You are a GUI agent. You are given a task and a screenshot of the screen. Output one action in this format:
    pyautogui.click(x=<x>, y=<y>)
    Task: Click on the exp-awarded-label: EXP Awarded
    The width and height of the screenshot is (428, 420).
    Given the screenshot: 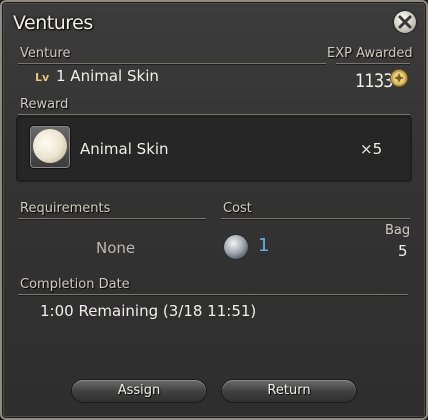 What is the action you would take?
    pyautogui.click(x=370, y=53)
    